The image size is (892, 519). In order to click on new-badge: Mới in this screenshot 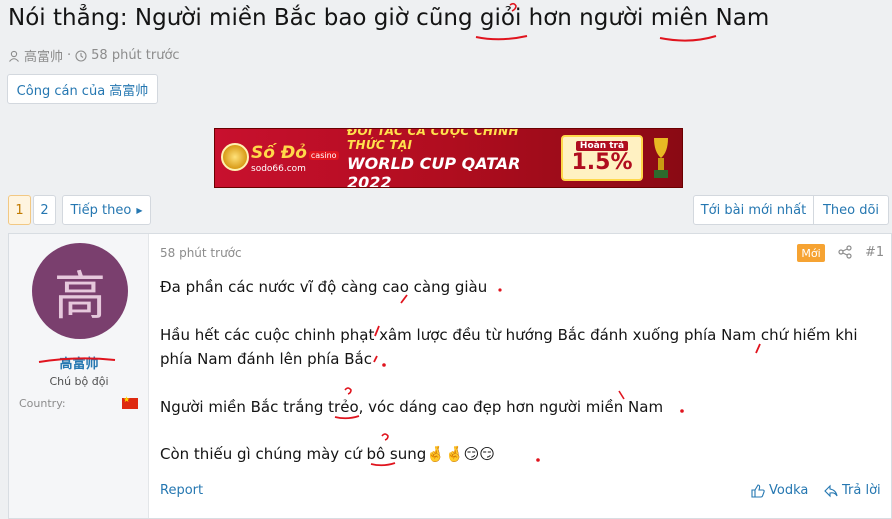, I will do `click(811, 253)`.